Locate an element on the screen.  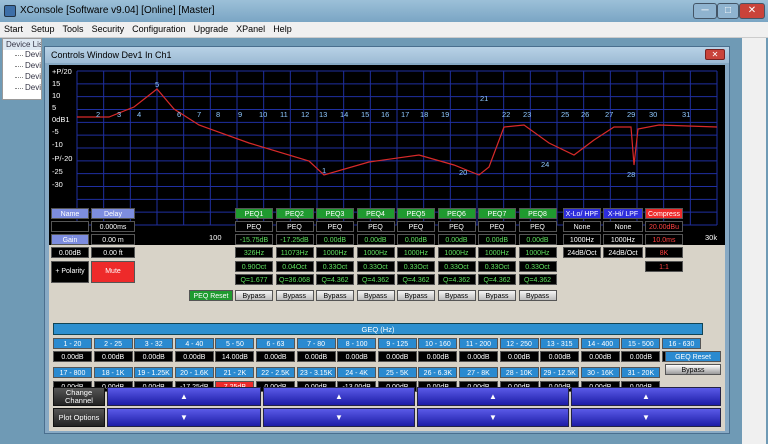
band-marker: 25 is located at coordinates (565, 114).